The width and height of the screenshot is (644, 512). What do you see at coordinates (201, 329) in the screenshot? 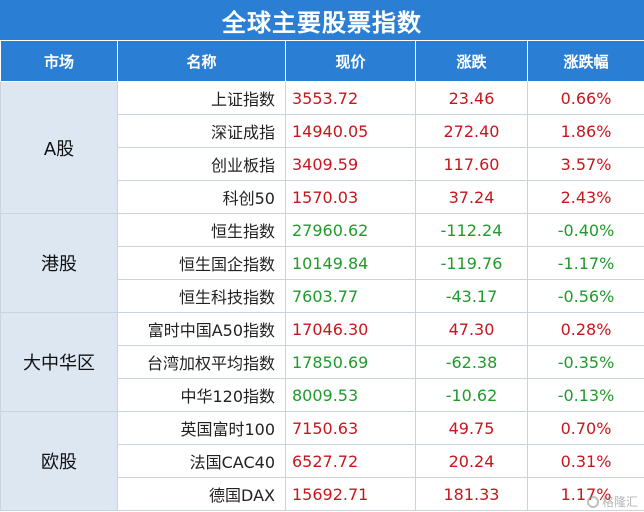
I see `index-name-cell: 富时中国A50指数` at bounding box center [201, 329].